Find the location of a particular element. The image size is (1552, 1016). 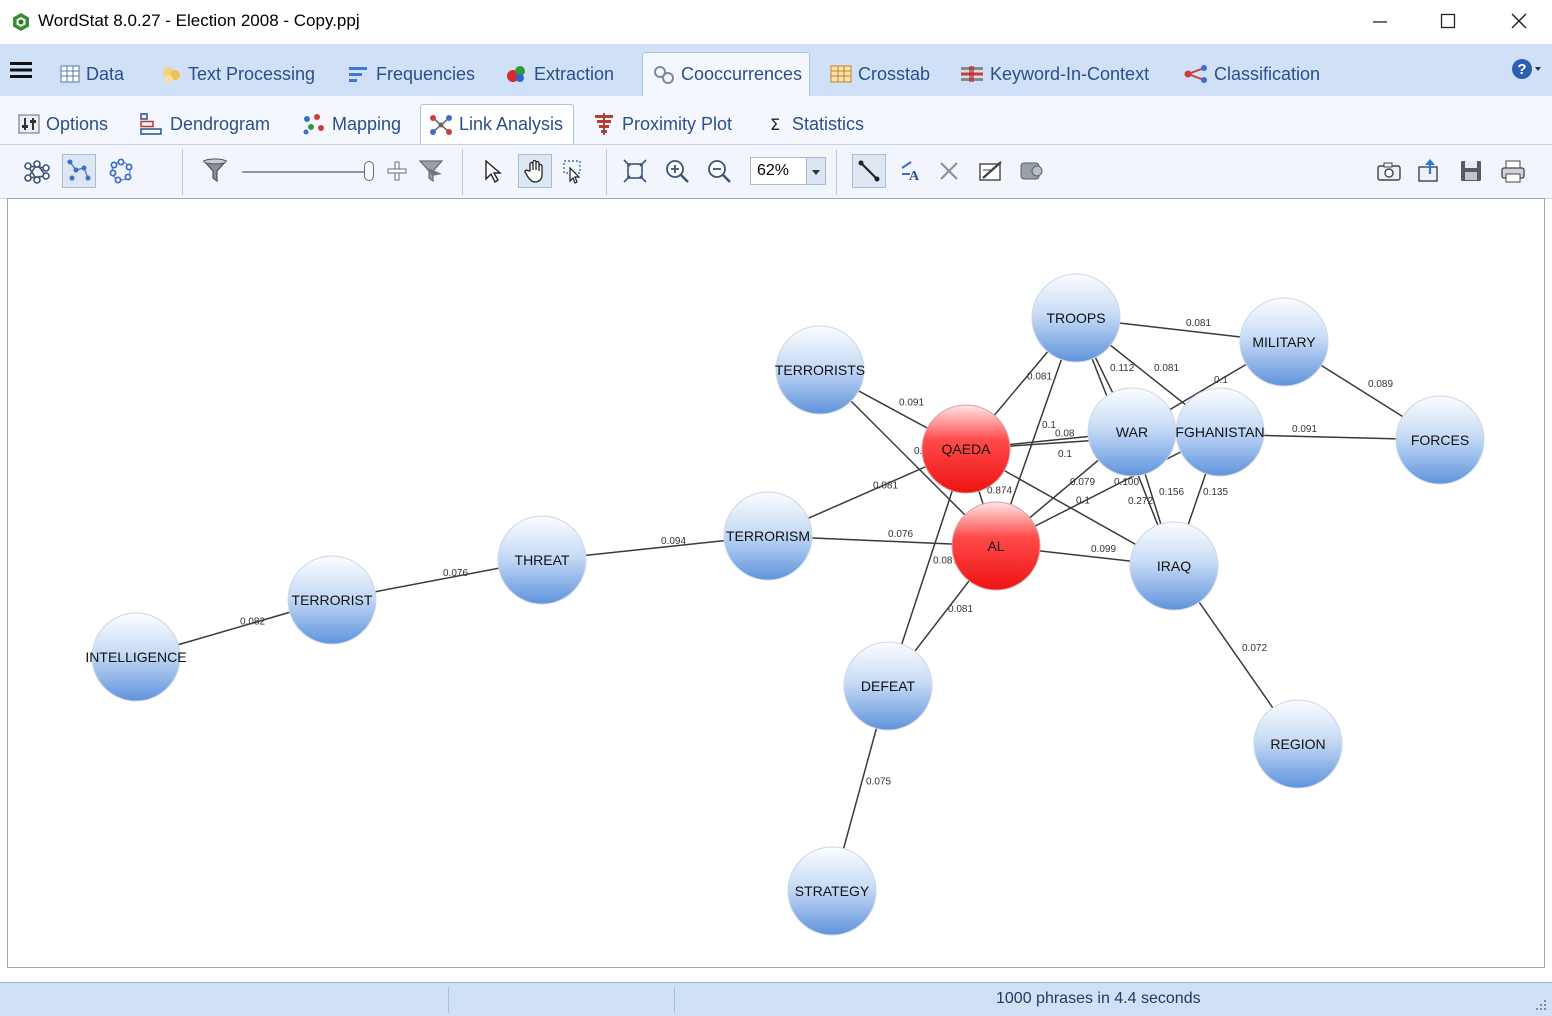

hand-icon is located at coordinates (533, 171).